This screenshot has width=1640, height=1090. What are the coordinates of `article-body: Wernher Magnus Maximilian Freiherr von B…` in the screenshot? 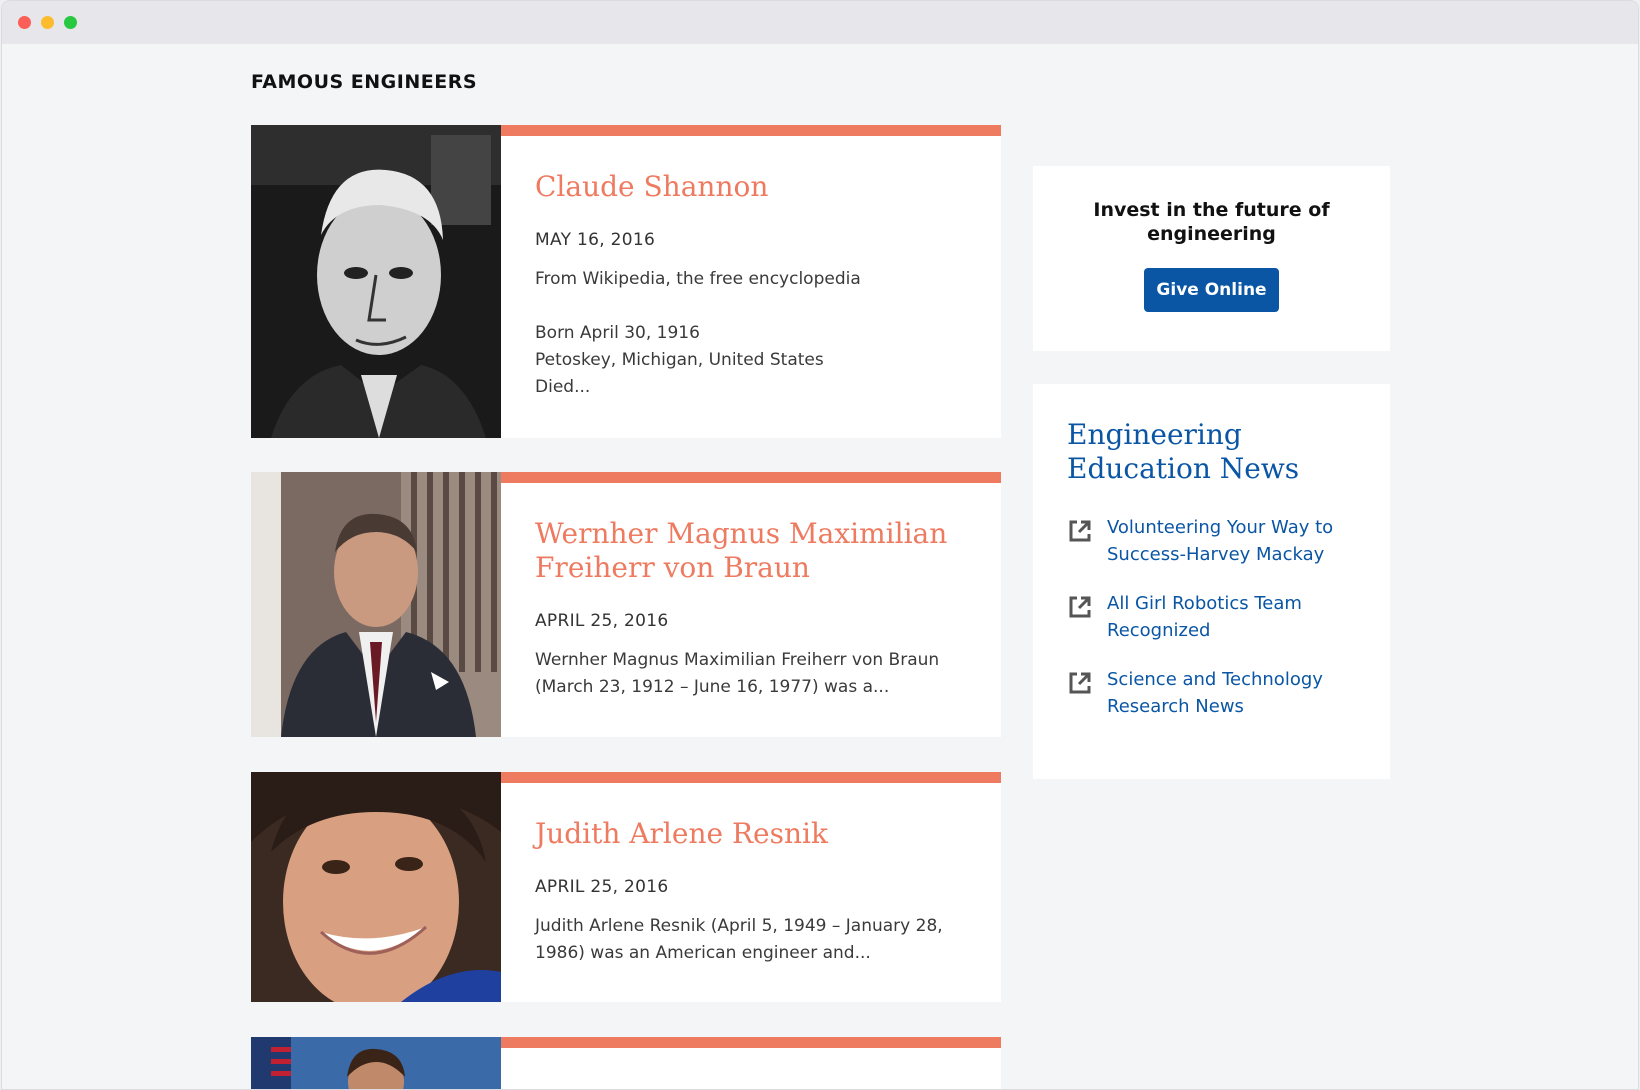 It's located at (751, 604).